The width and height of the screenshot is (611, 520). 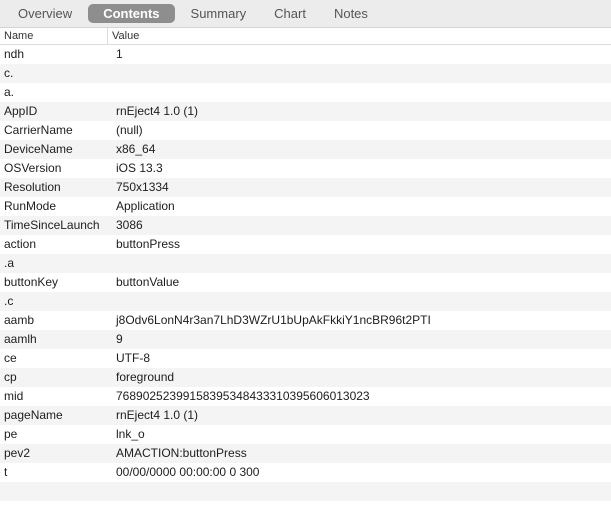 I want to click on table-row: cp foreground, so click(x=305, y=377).